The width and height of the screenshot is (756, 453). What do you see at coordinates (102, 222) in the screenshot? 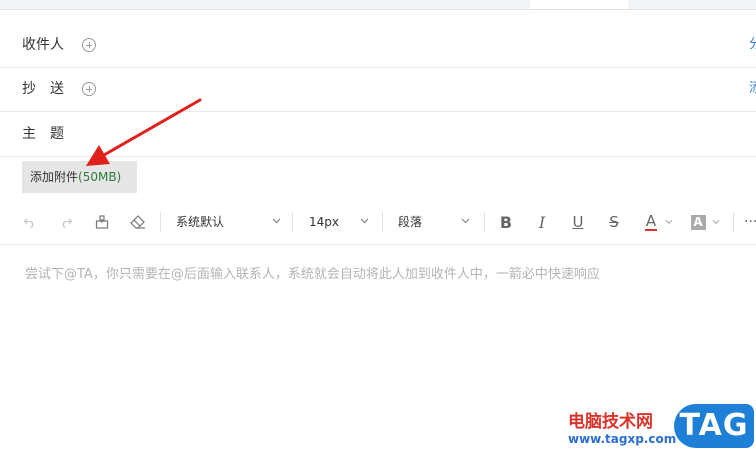
I see `format-painter-icon` at bounding box center [102, 222].